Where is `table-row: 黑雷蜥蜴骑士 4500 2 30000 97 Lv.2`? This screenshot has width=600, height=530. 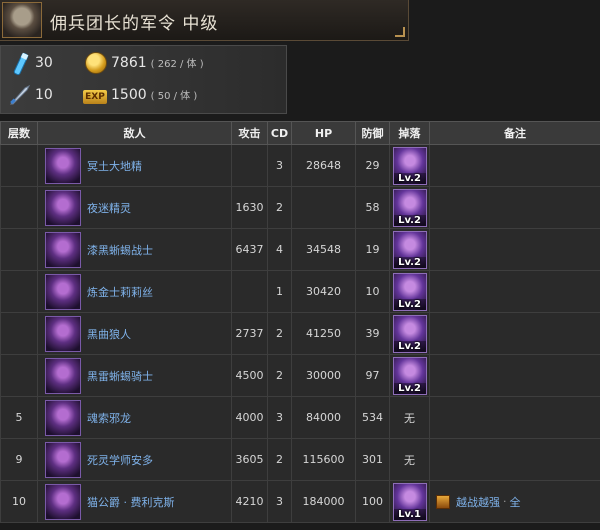 table-row: 黑雷蜥蜴骑士 4500 2 30000 97 Lv.2 is located at coordinates (300, 375).